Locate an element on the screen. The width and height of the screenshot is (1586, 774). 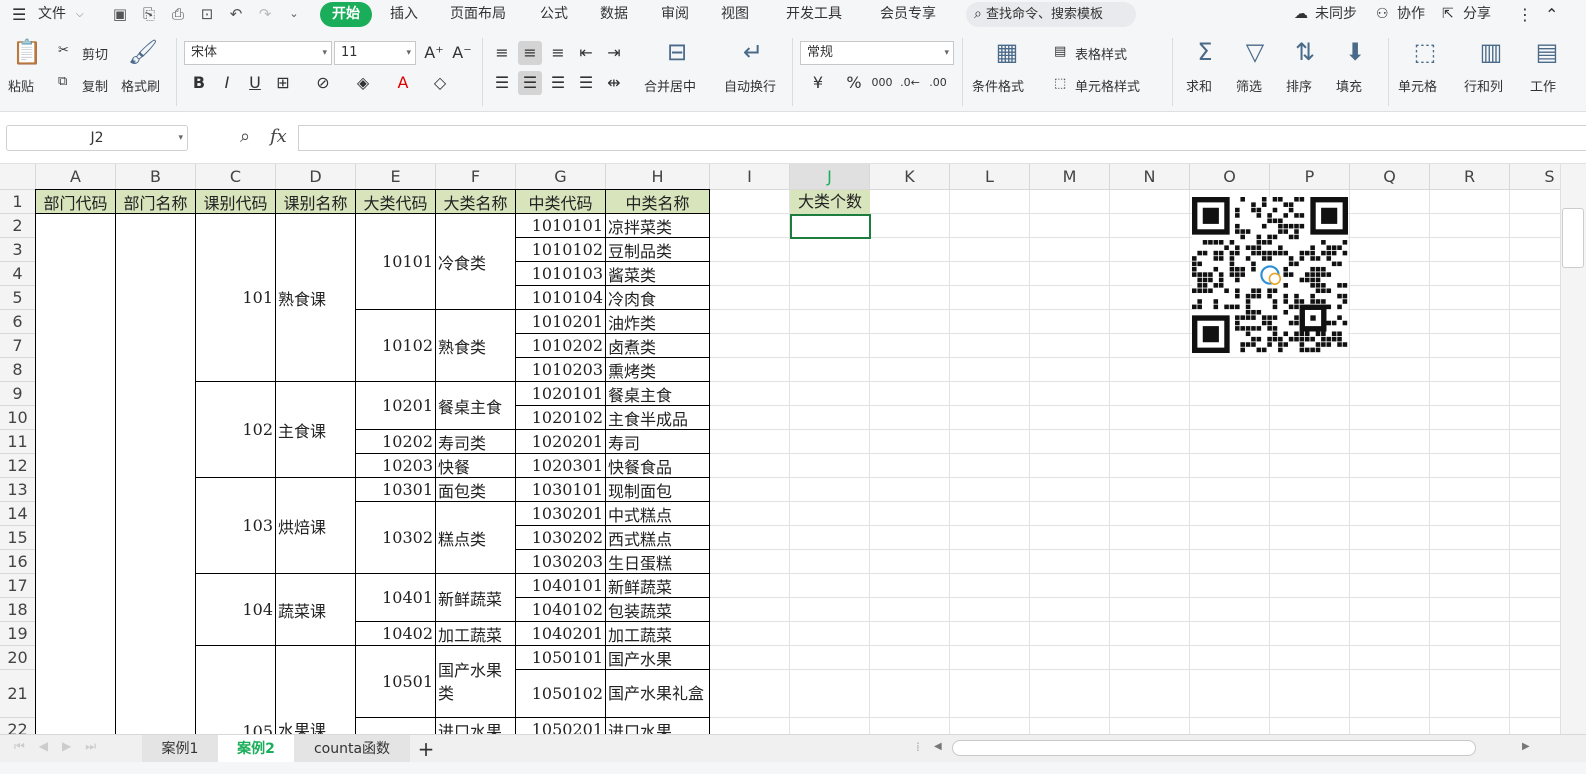
tab-data: 数据 is located at coordinates (614, 15).